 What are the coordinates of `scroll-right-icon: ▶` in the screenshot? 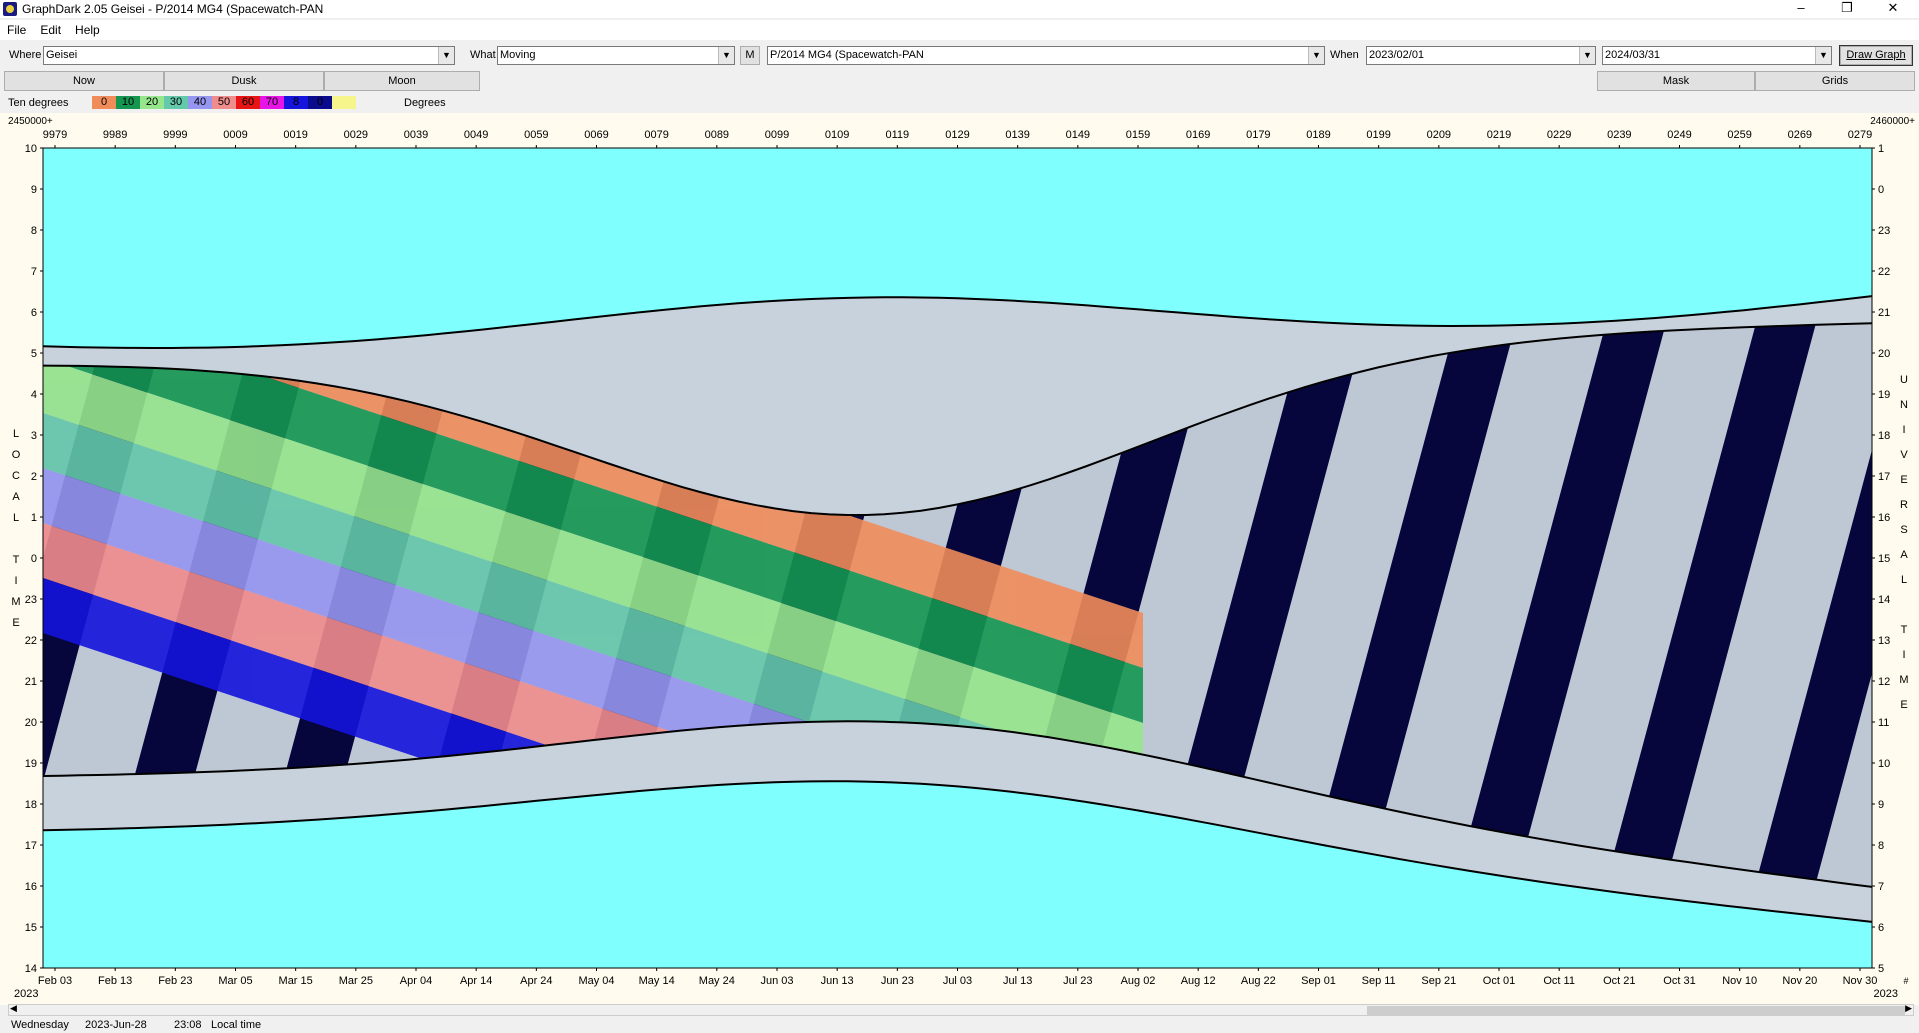 It's located at (1908, 1008).